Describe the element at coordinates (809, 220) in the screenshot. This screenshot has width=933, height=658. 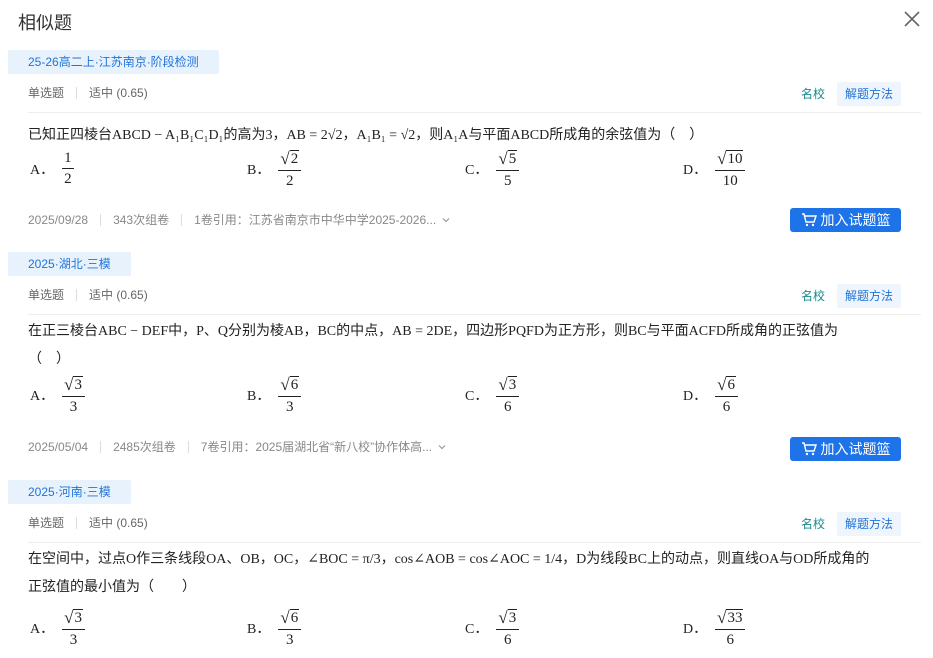
I see `cart-icon` at that location.